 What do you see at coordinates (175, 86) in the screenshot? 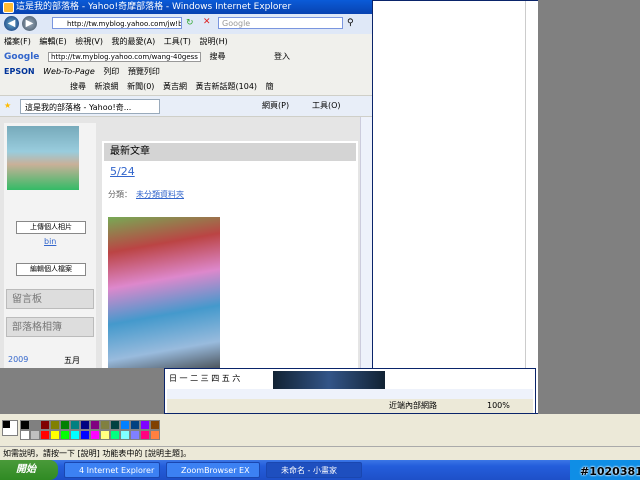
I see `weather-button: 黃吉網` at bounding box center [175, 86].